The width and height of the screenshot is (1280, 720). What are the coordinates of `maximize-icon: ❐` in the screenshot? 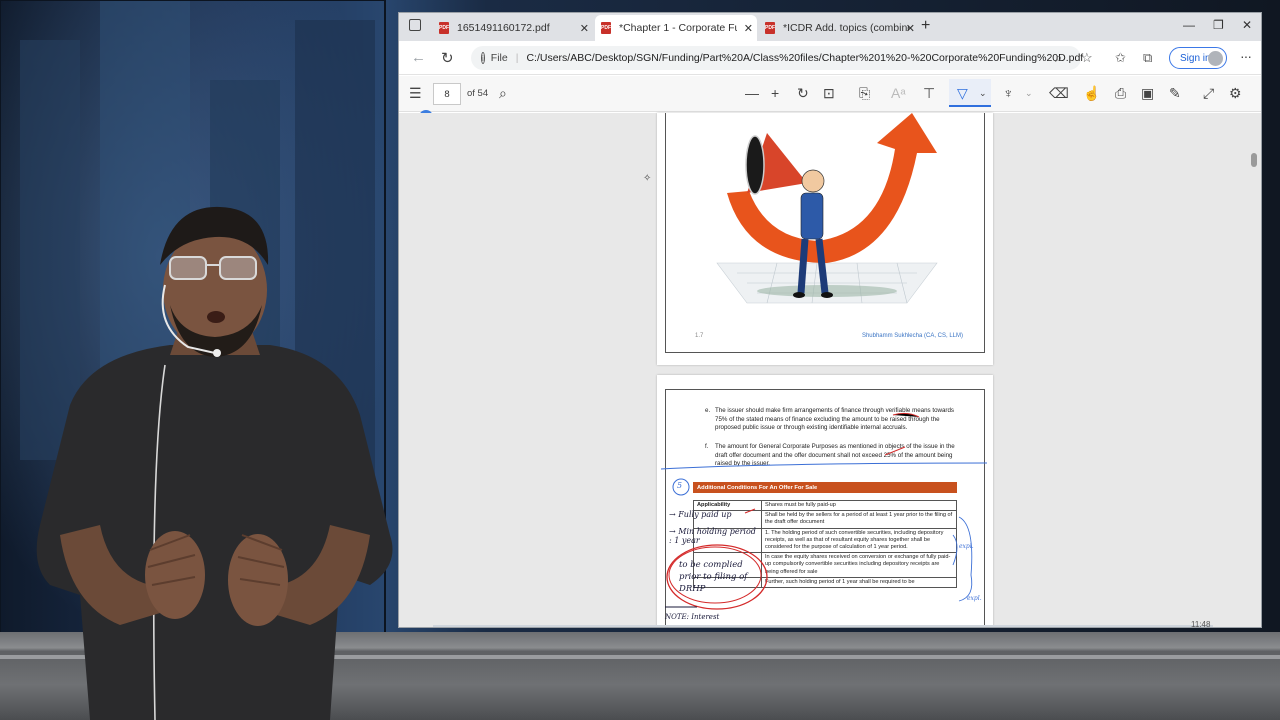 It's located at (1218, 25).